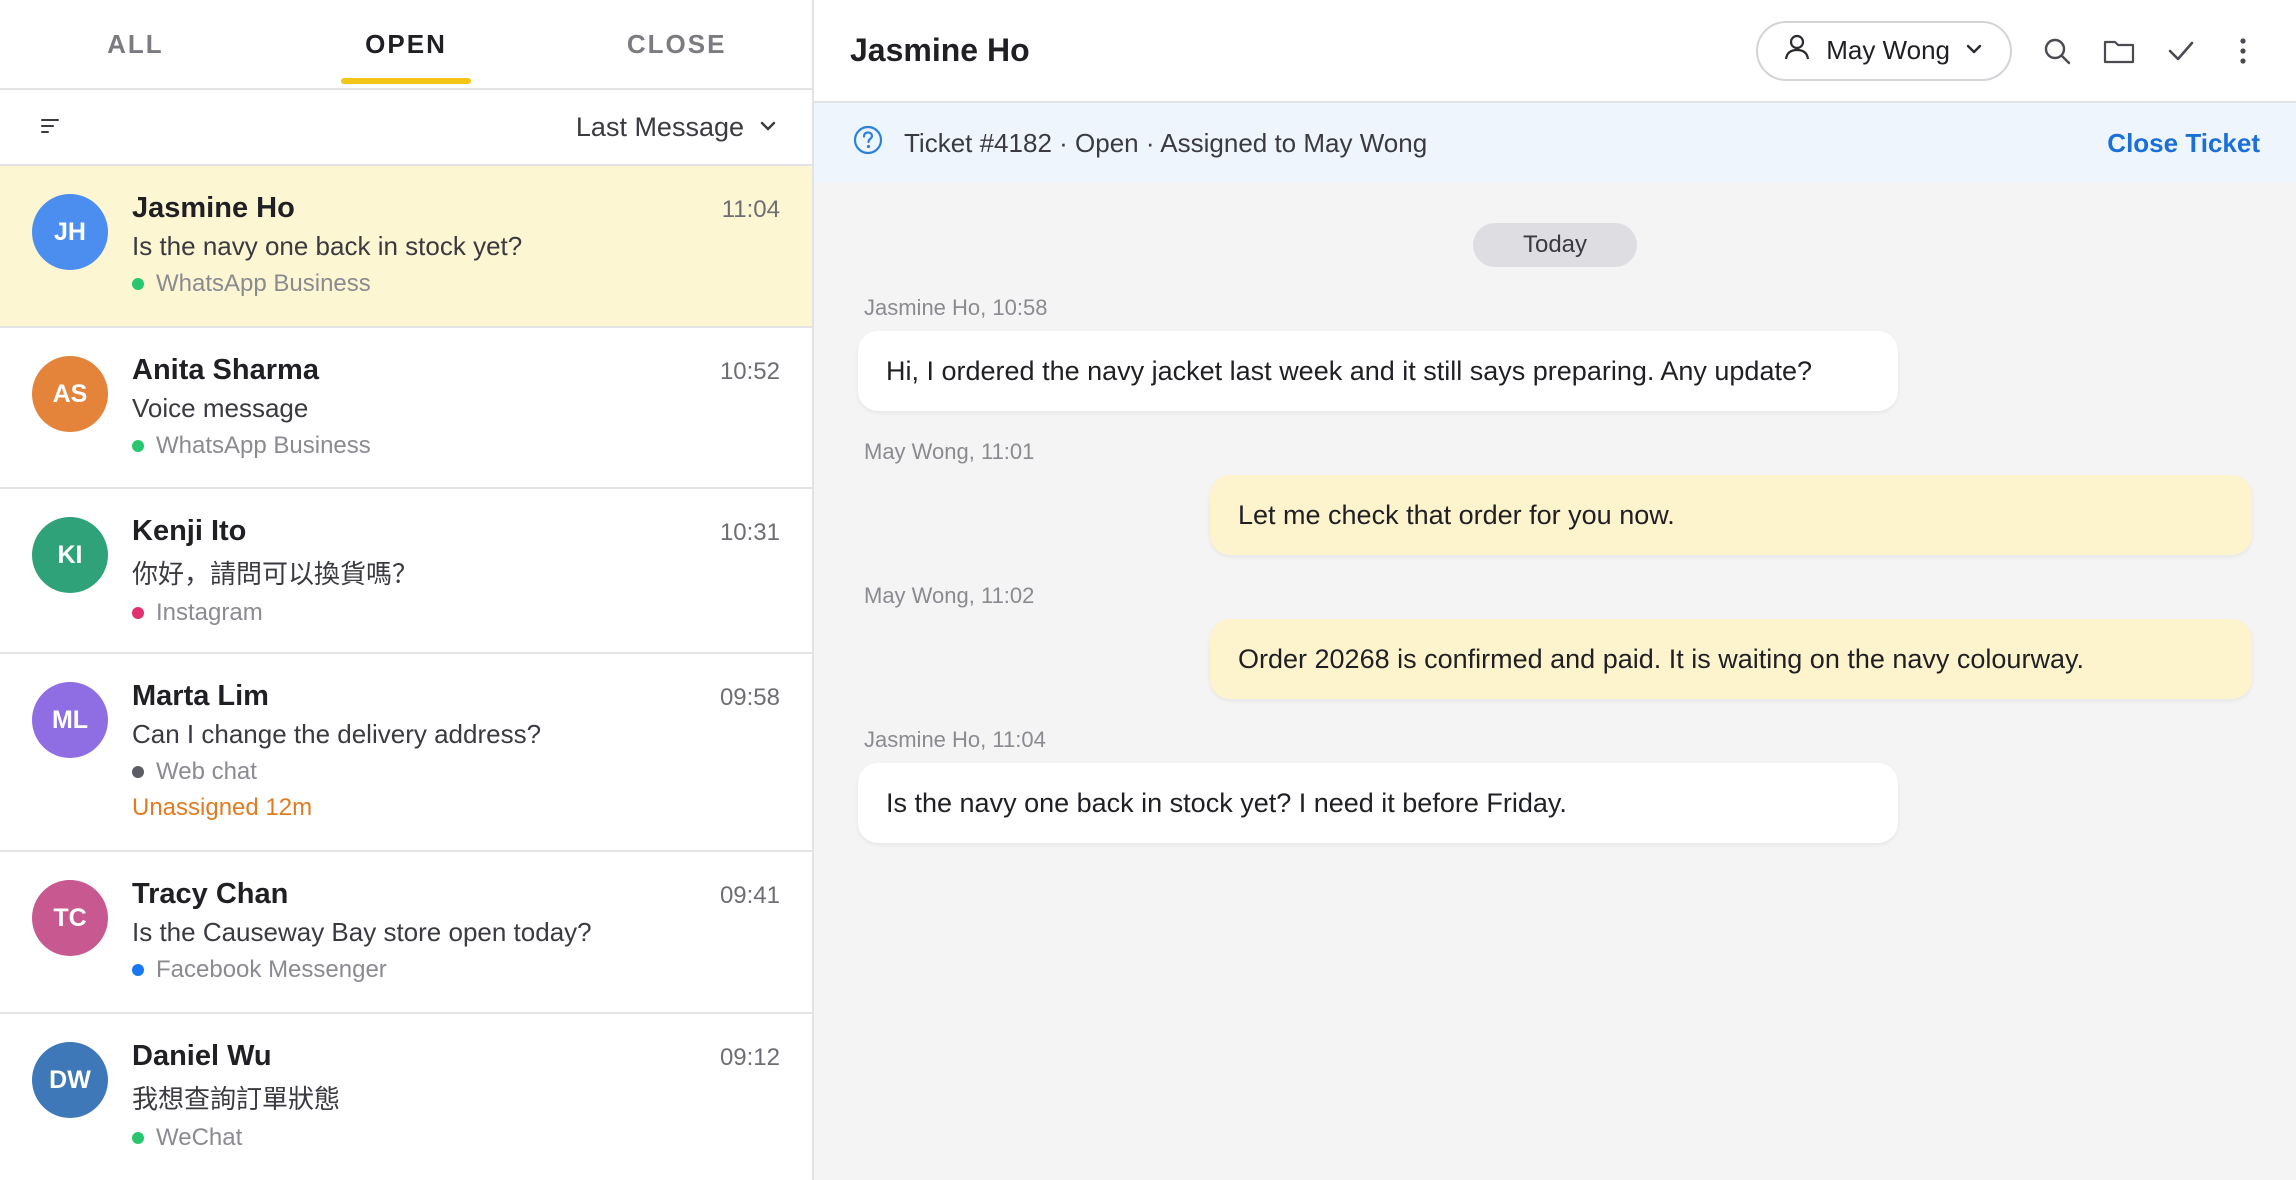 This screenshot has height=1180, width=2296. Describe the element at coordinates (70, 918) in the screenshot. I see `avatar: TC` at that location.